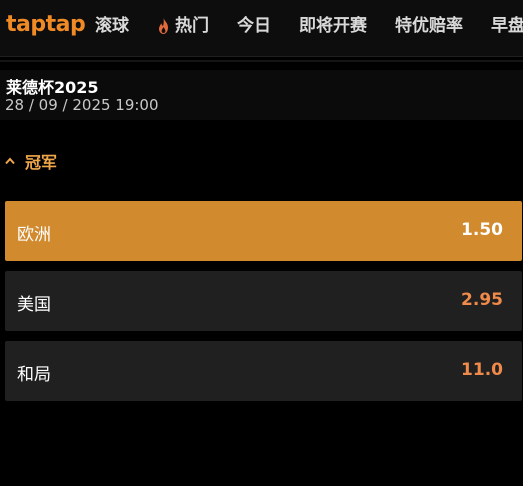 This screenshot has width=523, height=486. Describe the element at coordinates (263, 301) in the screenshot. I see `outcome-usa: 美国 2.95` at that location.